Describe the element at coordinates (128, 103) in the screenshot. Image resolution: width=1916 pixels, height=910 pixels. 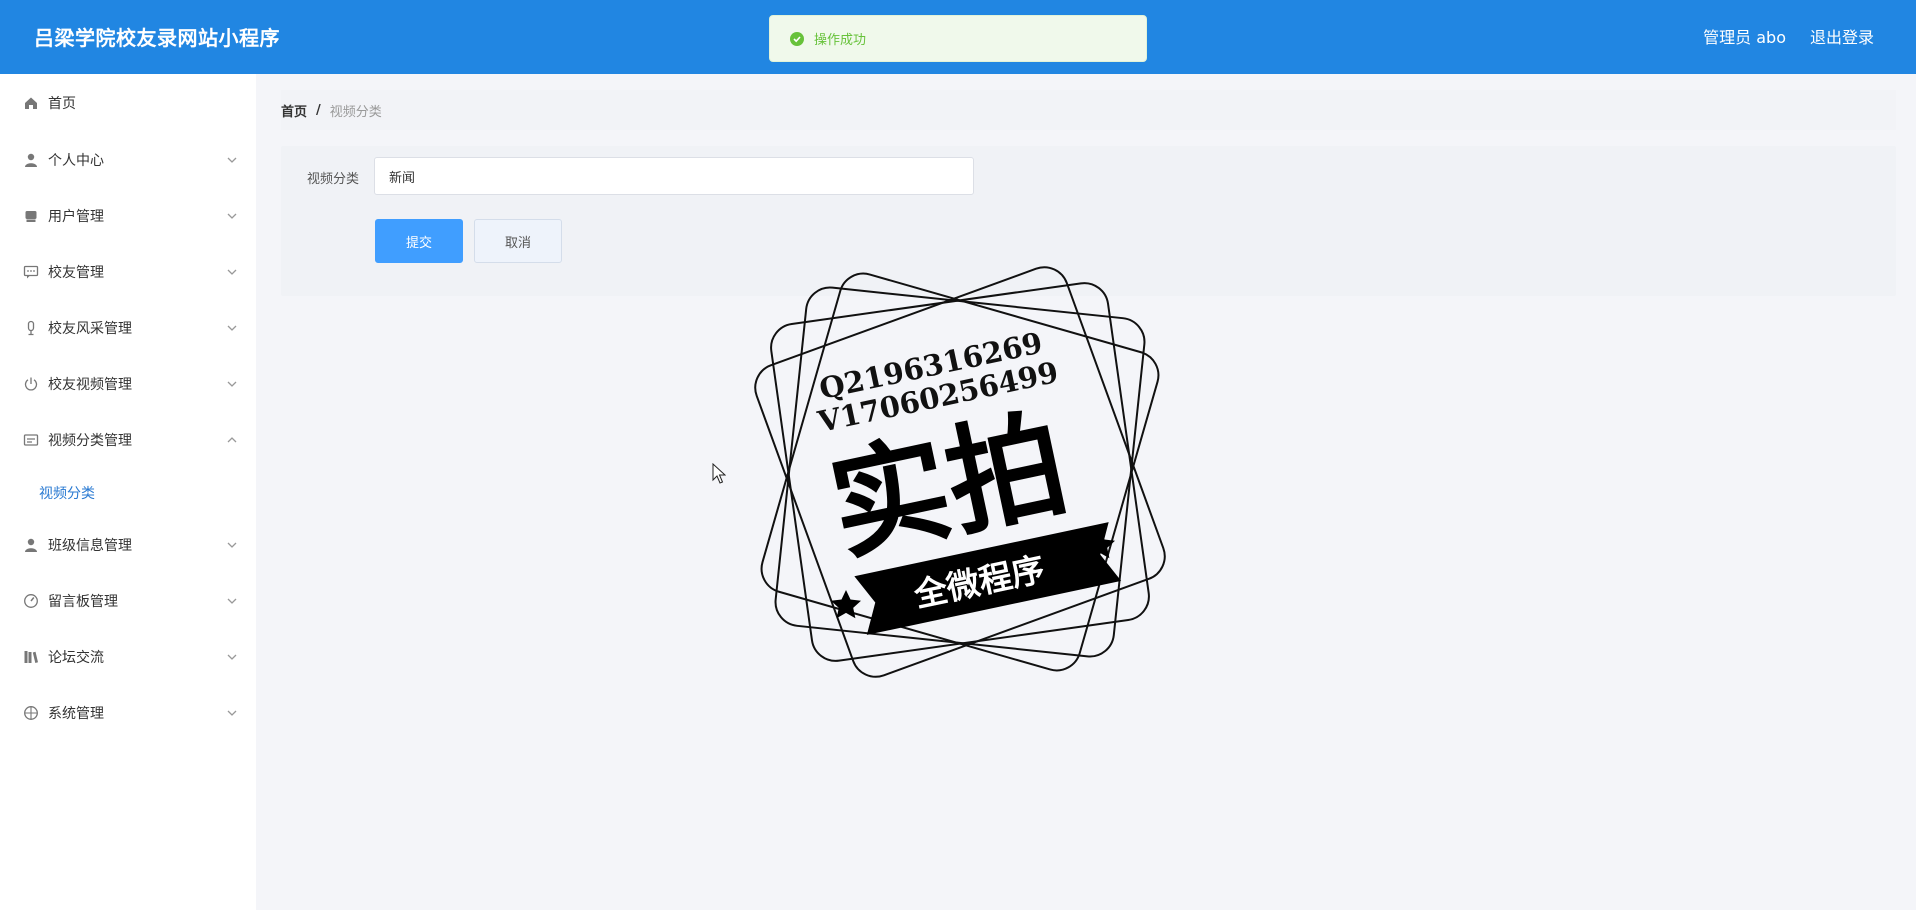
I see `sidebar-item-home: 首页` at that location.